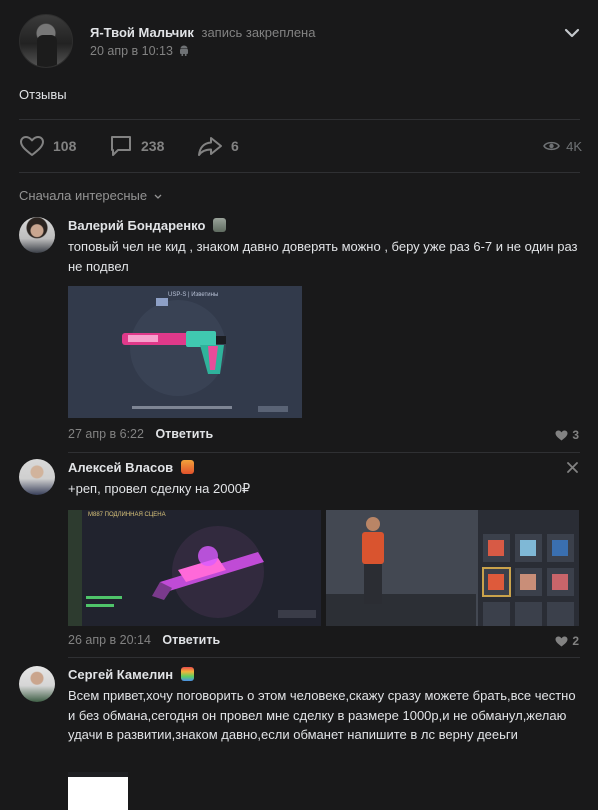 The height and width of the screenshot is (810, 598). Describe the element at coordinates (120, 674) in the screenshot. I see `commenter-name-text: Сергей Камелин` at that location.